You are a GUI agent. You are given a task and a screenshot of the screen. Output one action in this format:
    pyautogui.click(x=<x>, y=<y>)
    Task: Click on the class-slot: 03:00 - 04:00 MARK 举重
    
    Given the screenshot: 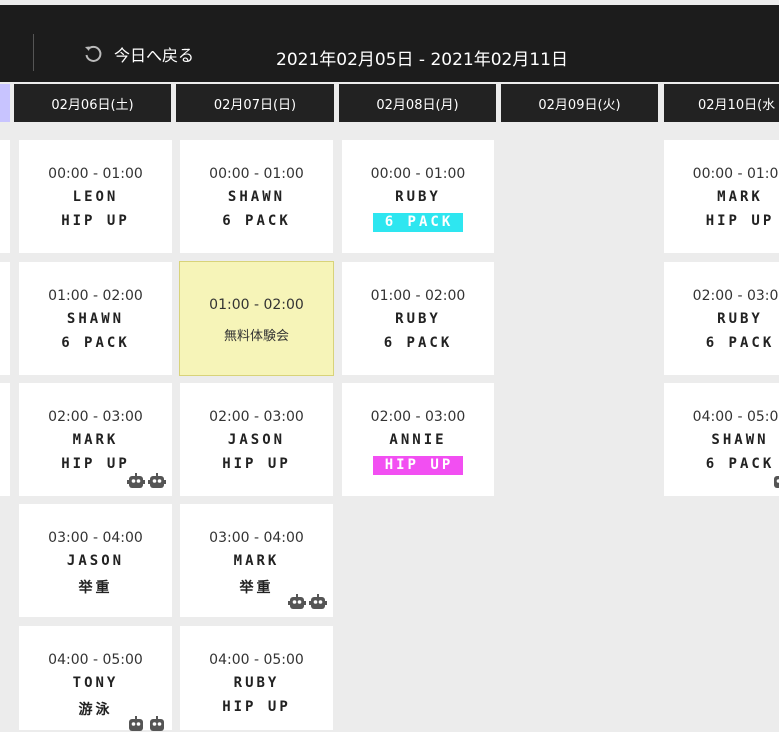 What is the action you would take?
    pyautogui.click(x=256, y=560)
    